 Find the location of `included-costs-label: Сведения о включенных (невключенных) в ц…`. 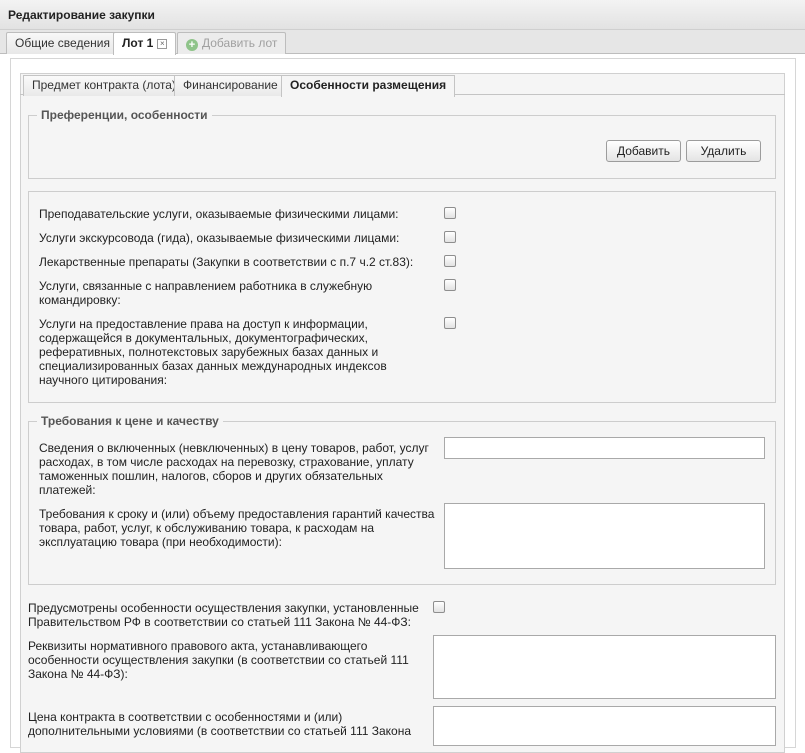

included-costs-label: Сведения о включенных (невключенных) в ц… is located at coordinates (234, 469).